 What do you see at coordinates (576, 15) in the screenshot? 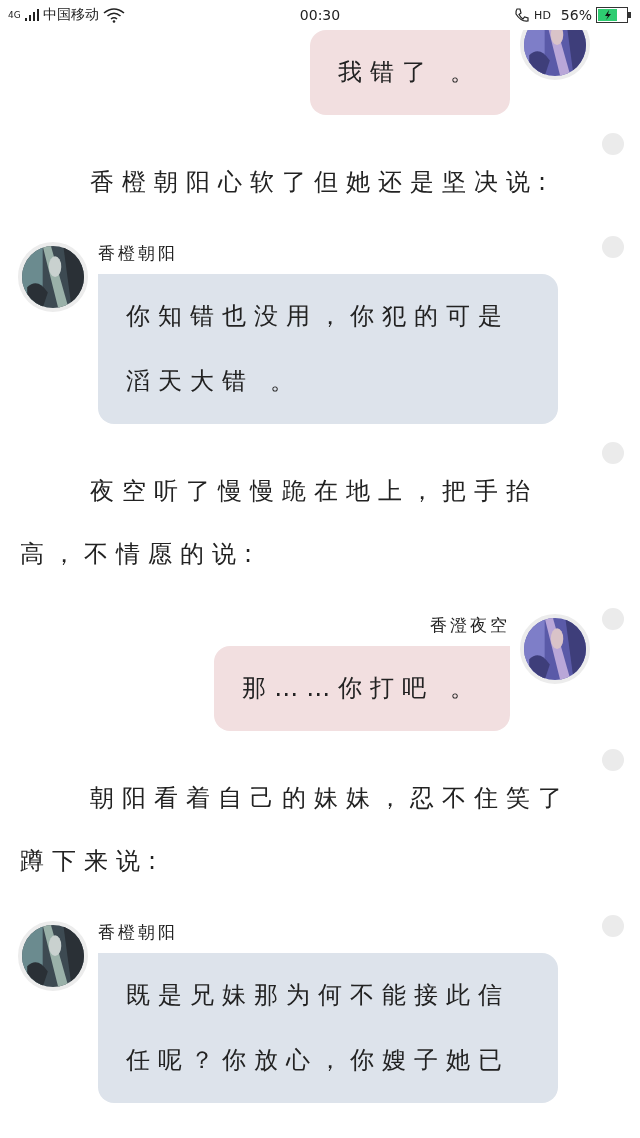
I see `battery-percent: 56%` at bounding box center [576, 15].